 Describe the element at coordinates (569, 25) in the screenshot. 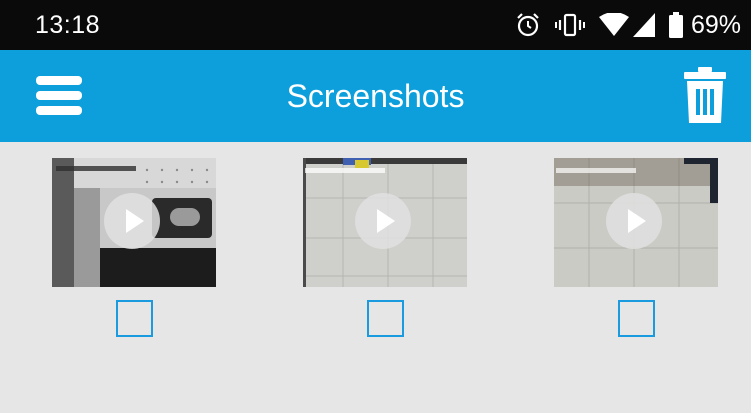

I see `vibrate-icon` at that location.